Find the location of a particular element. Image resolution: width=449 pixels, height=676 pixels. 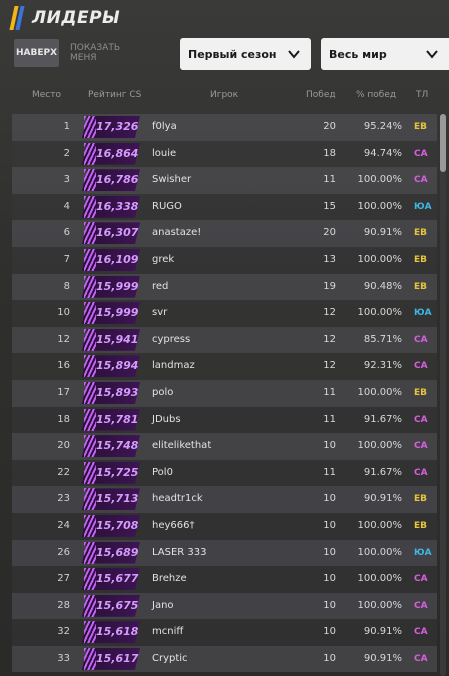

player-name: elitelikethat is located at coordinates (222, 446).